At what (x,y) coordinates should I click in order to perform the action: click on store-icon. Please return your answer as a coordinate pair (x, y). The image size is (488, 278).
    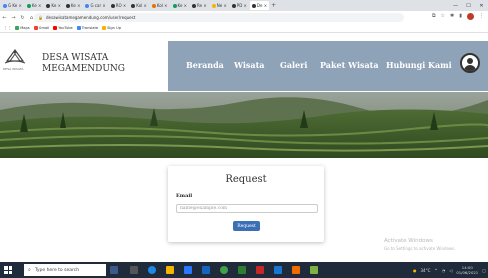
    Looking at the image, I should click on (188, 270).